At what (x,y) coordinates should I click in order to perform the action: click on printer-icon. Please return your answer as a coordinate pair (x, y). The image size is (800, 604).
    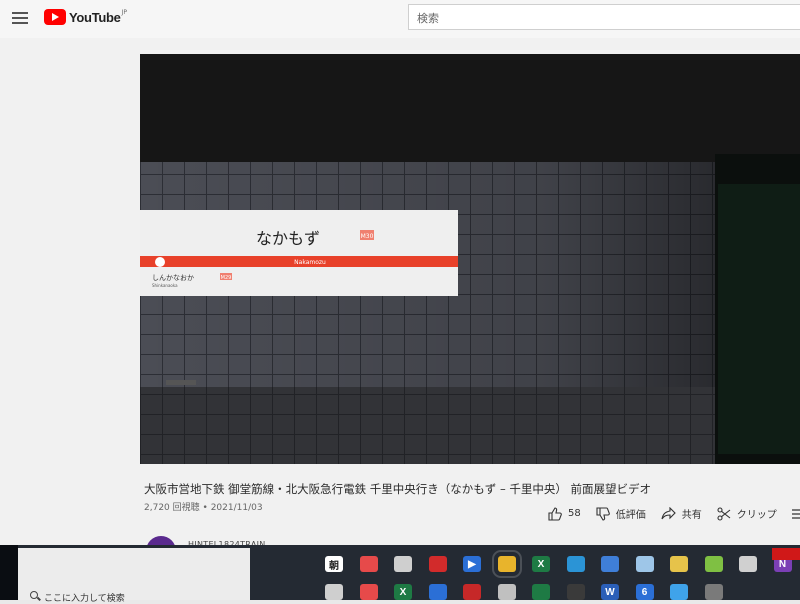
    Looking at the image, I should click on (403, 564).